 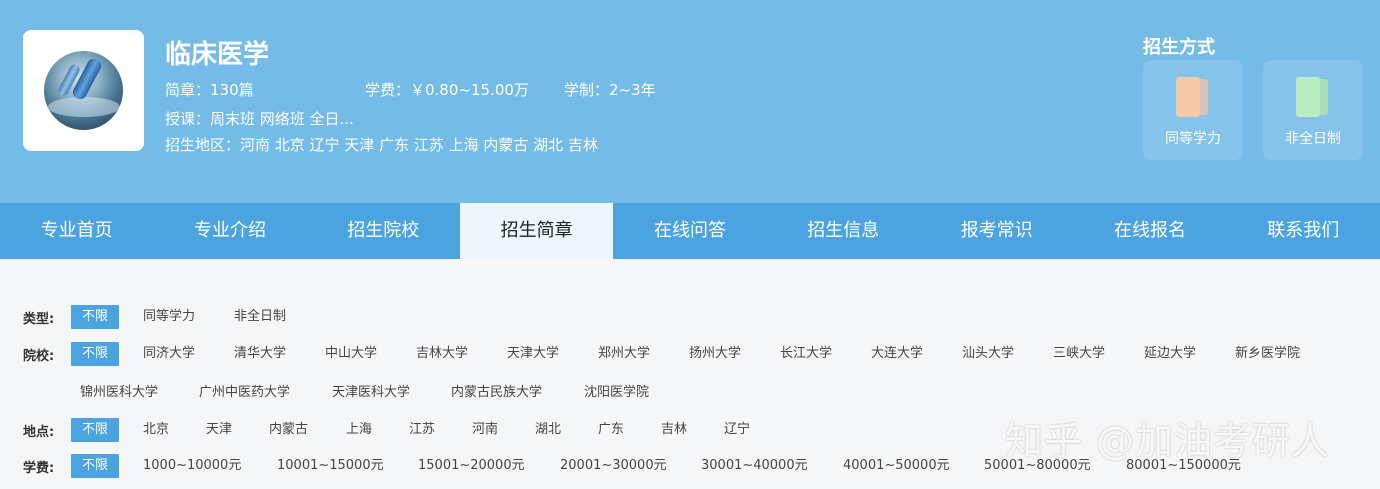 I want to click on study-duration: 学制：2~3年, so click(x=610, y=90).